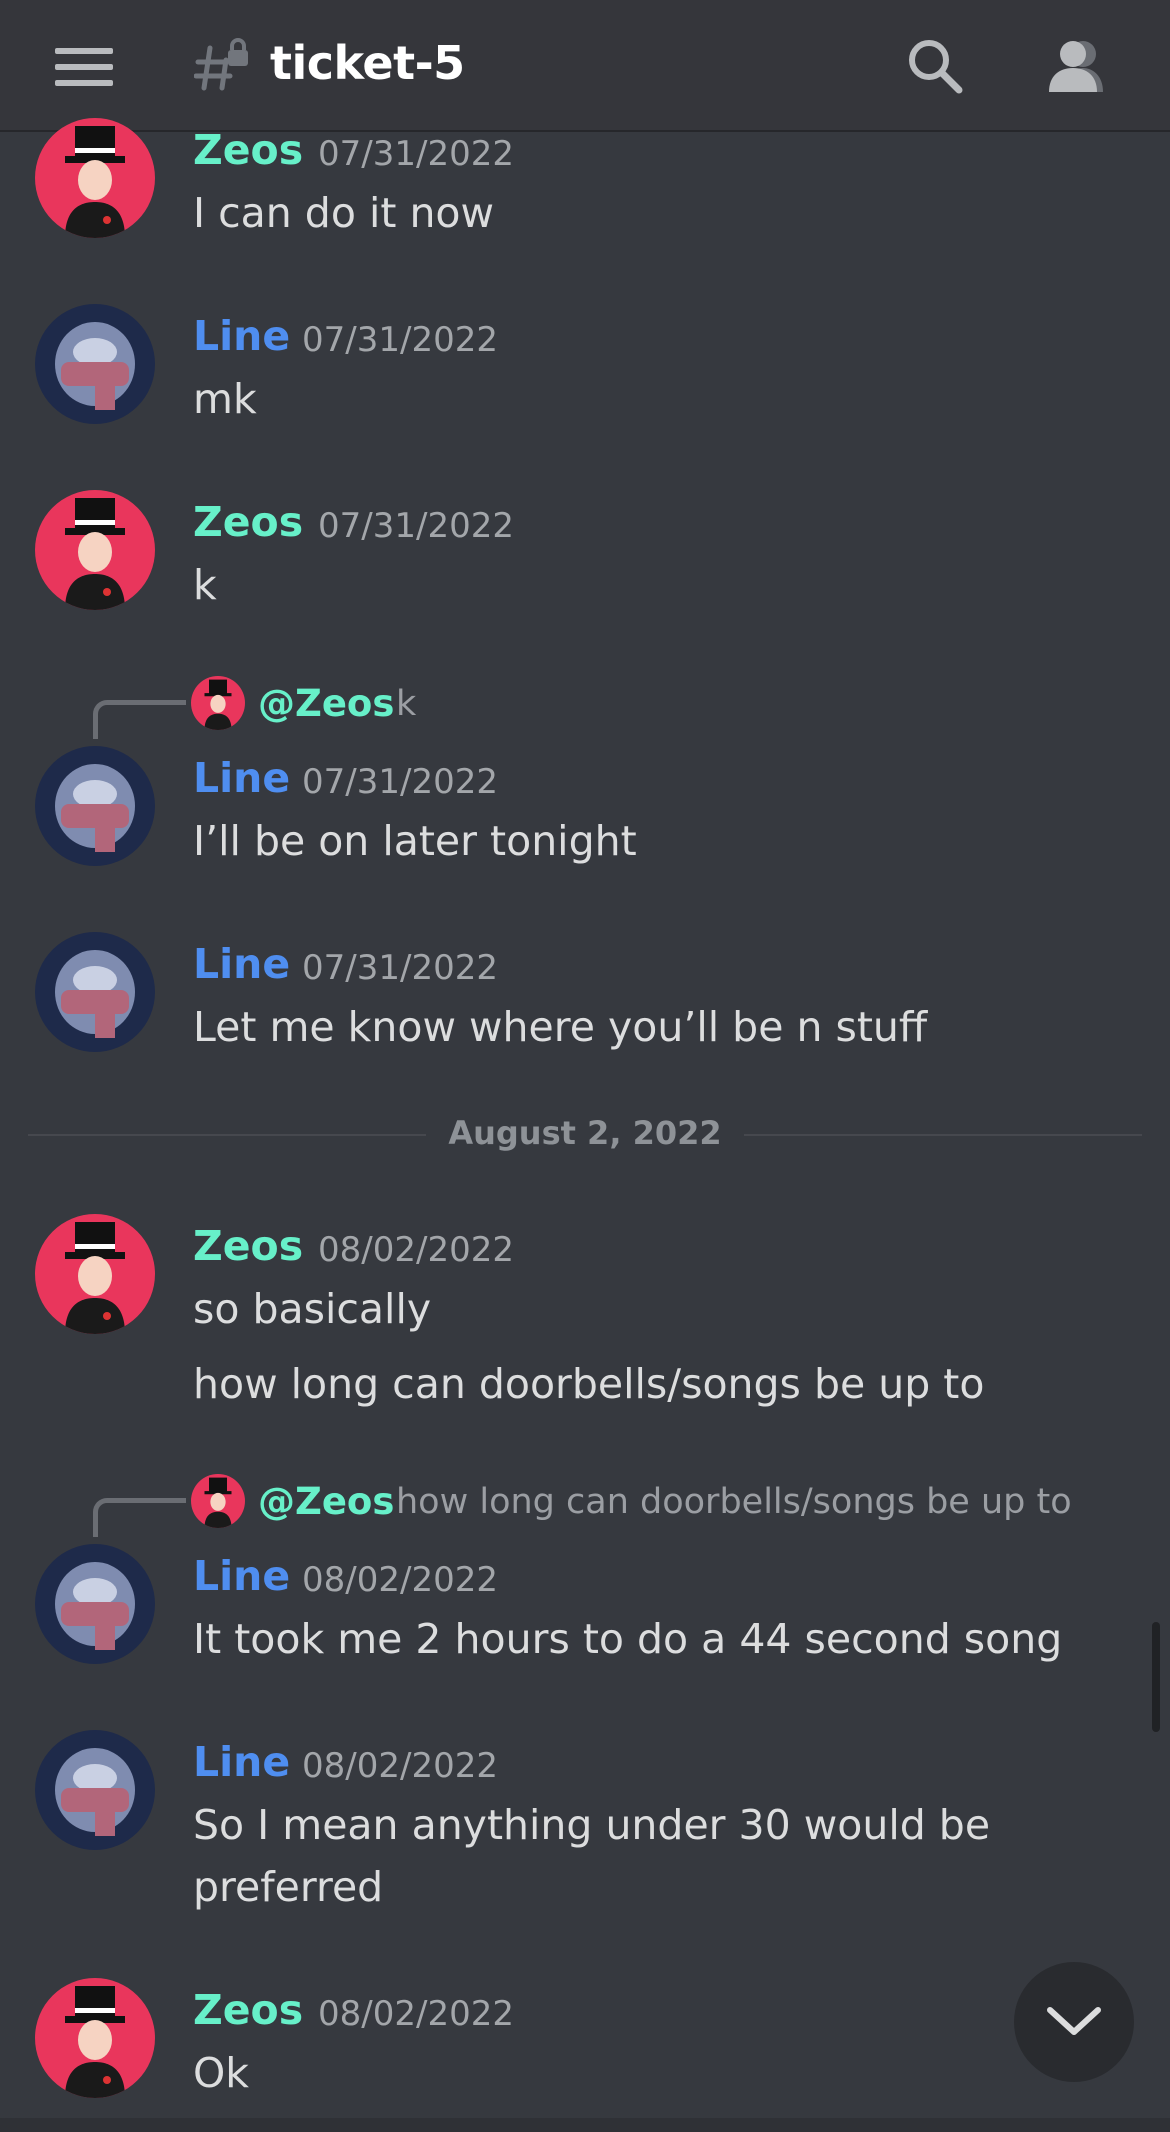 The height and width of the screenshot is (2132, 1170). What do you see at coordinates (592, 1825) in the screenshot?
I see `message-text: So I mean anything under 30 would be` at bounding box center [592, 1825].